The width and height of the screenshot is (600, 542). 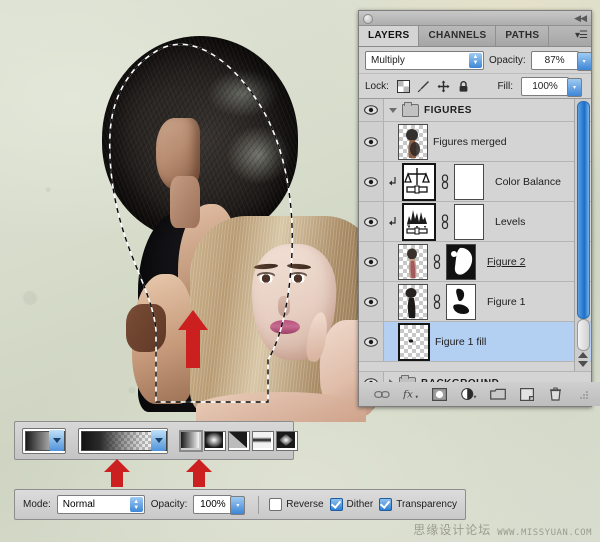 What do you see at coordinates (506, 301) in the screenshot?
I see `layer-name: Figure 1` at bounding box center [506, 301].